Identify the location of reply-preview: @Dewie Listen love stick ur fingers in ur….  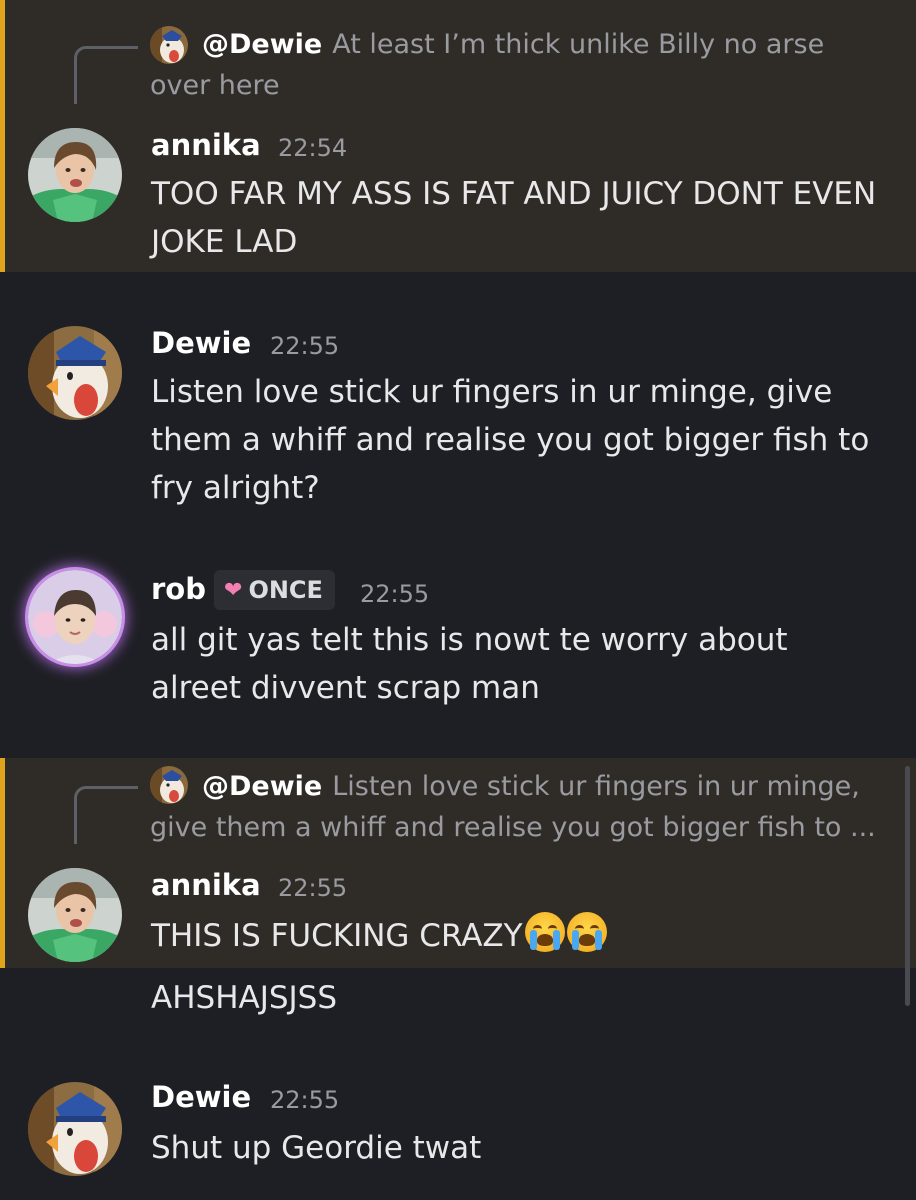
(520, 807).